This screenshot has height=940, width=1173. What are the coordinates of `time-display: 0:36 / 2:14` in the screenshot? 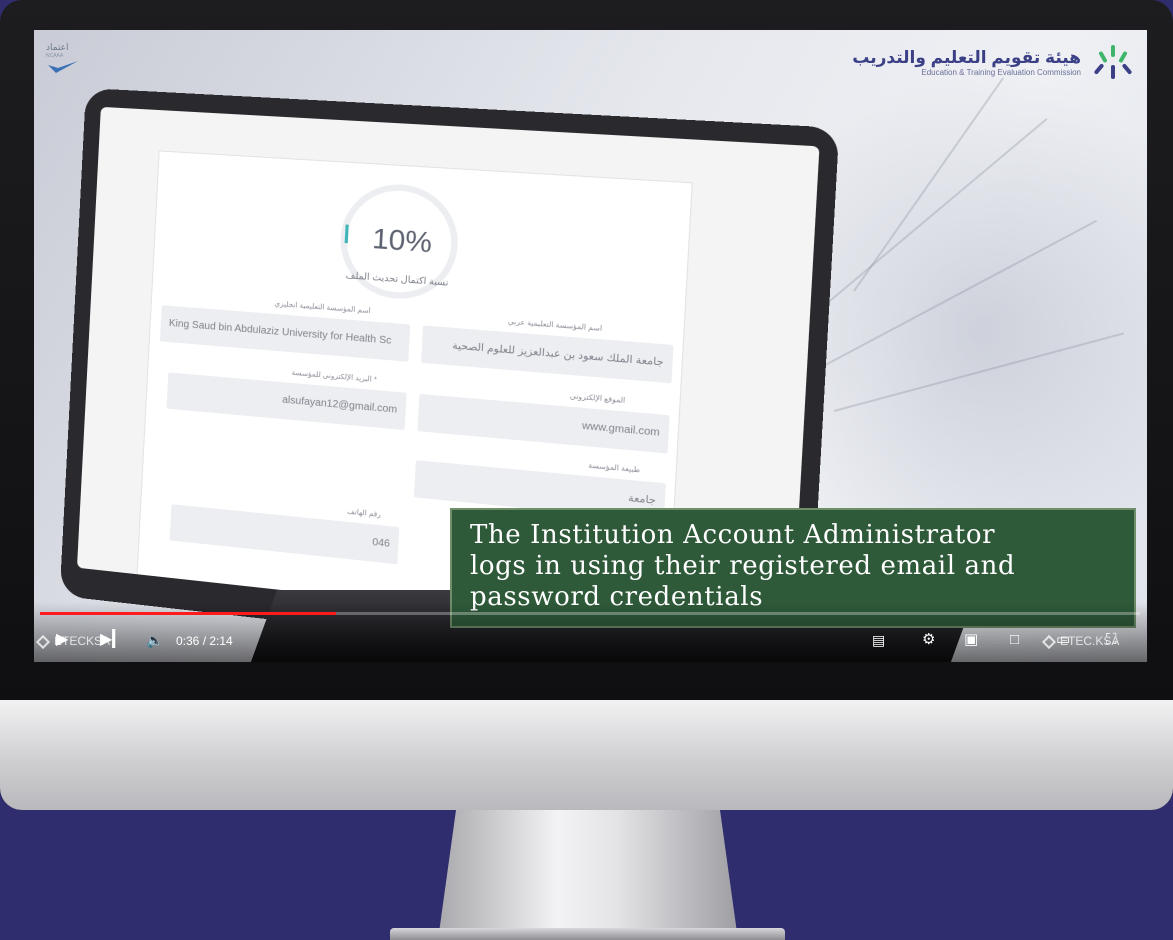 It's located at (204, 641).